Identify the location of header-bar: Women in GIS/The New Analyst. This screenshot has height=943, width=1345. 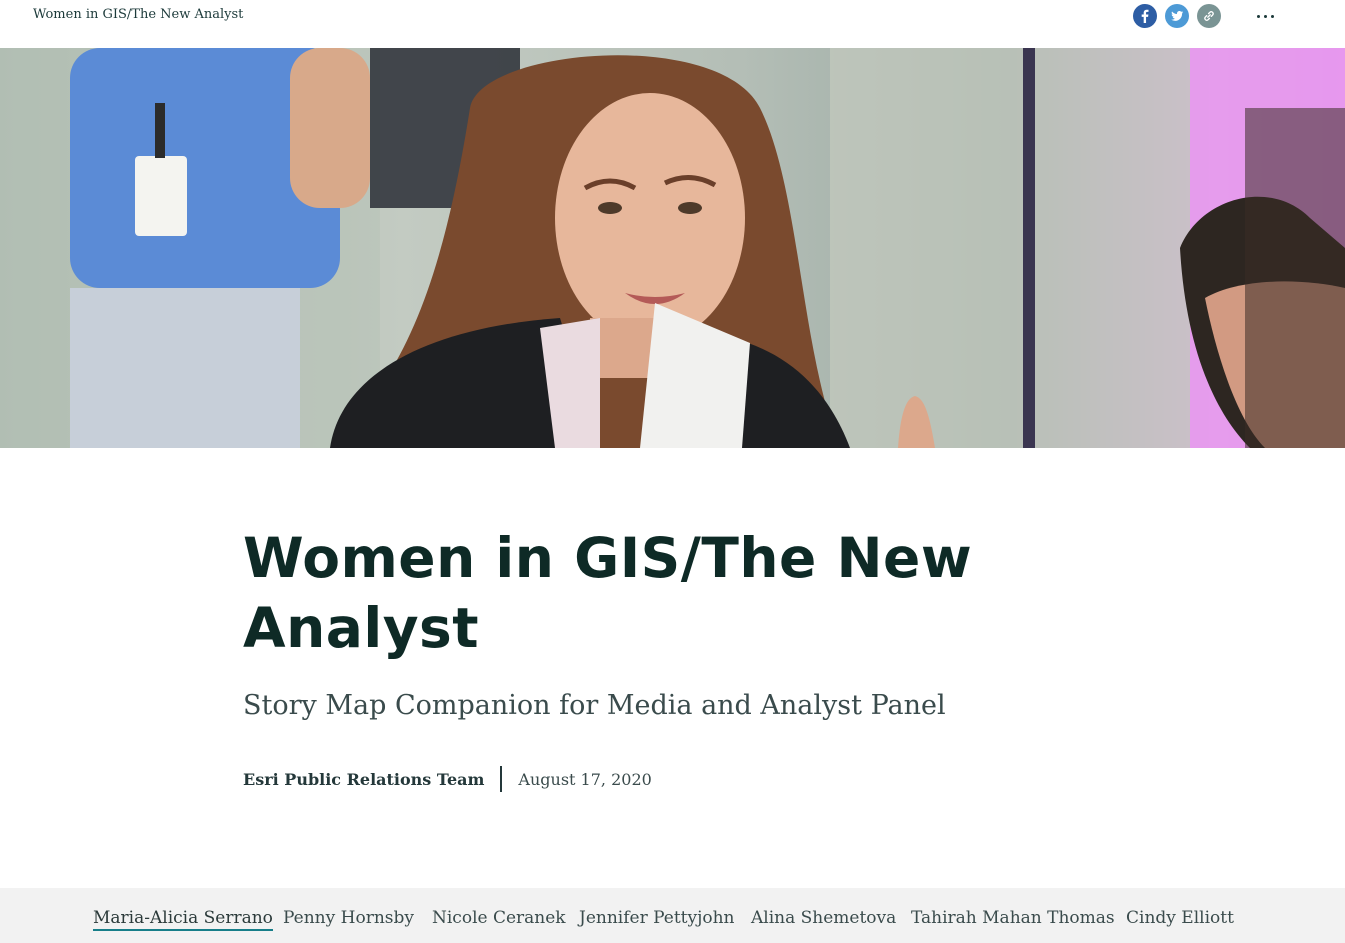
(672, 24).